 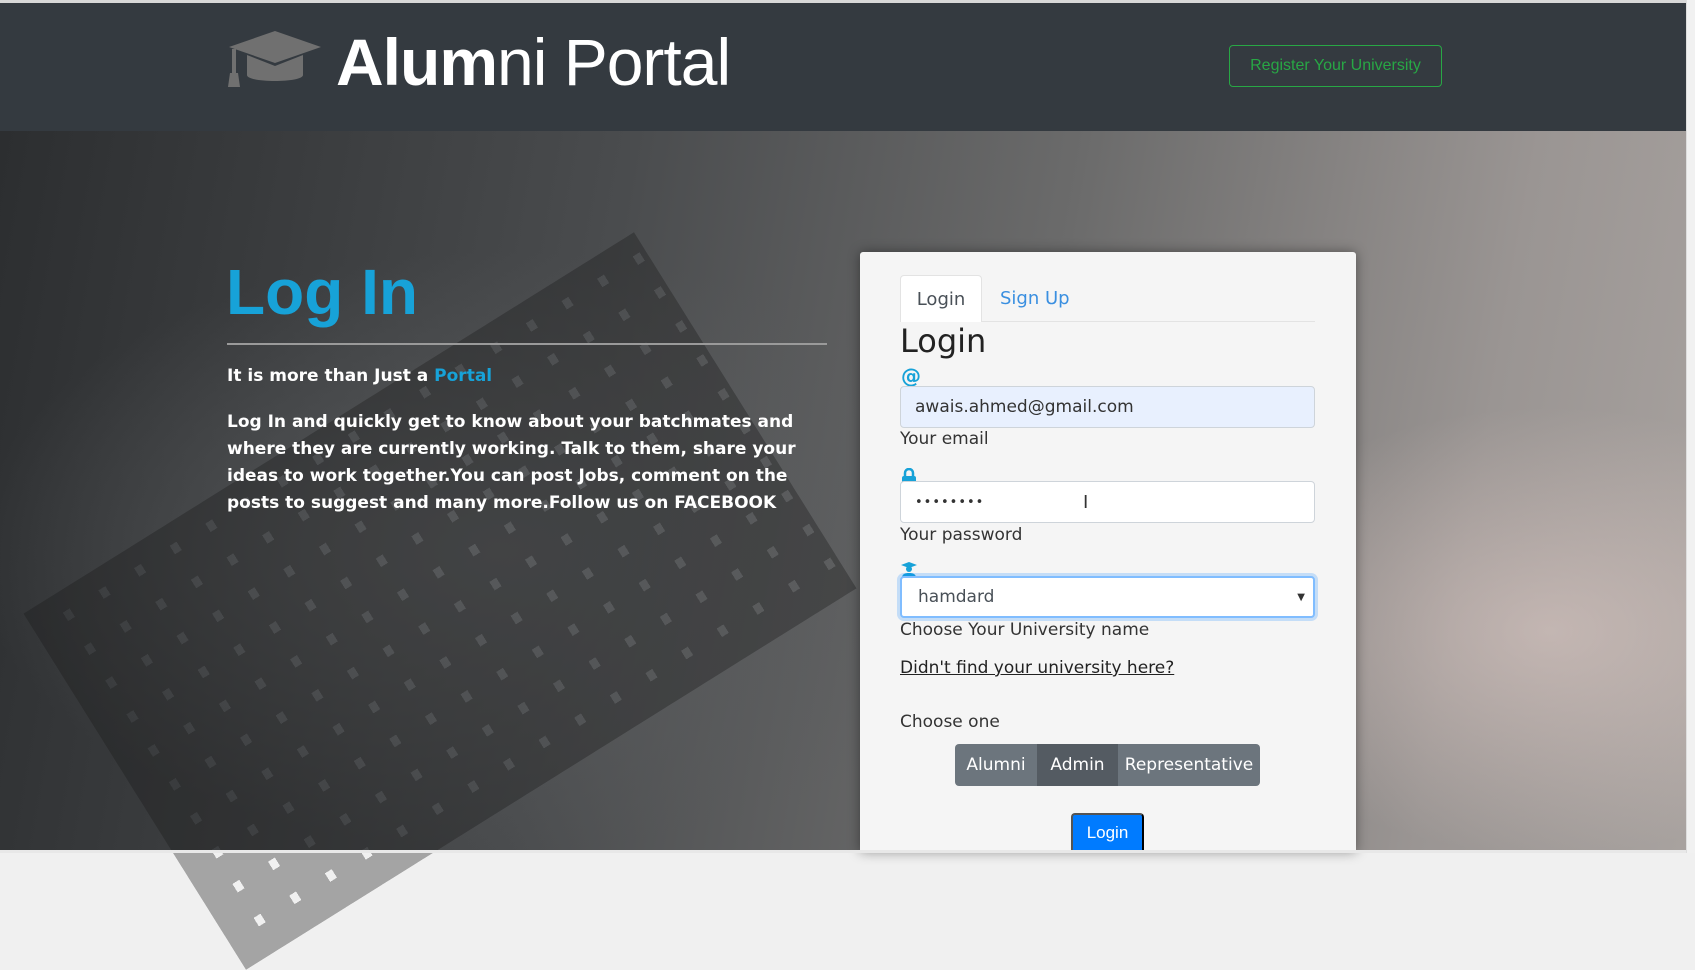 I want to click on university-value: hamdard, so click(x=956, y=597).